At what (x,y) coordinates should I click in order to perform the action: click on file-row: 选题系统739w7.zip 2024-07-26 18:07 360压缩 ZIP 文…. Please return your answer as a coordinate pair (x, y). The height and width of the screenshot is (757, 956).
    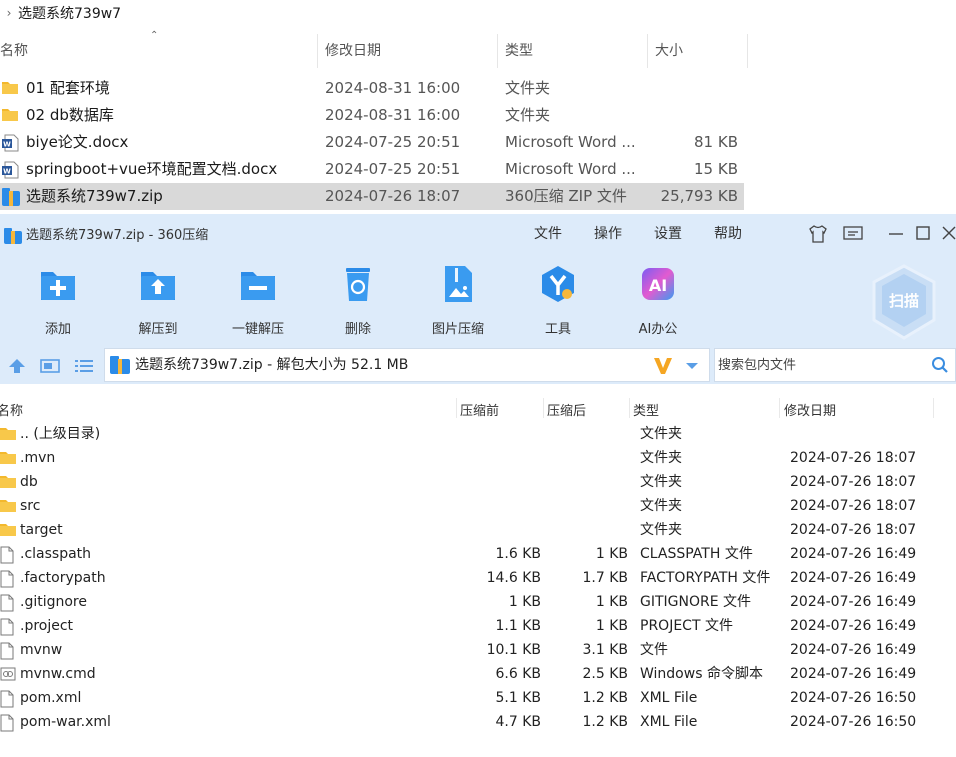
    Looking at the image, I should click on (372, 196).